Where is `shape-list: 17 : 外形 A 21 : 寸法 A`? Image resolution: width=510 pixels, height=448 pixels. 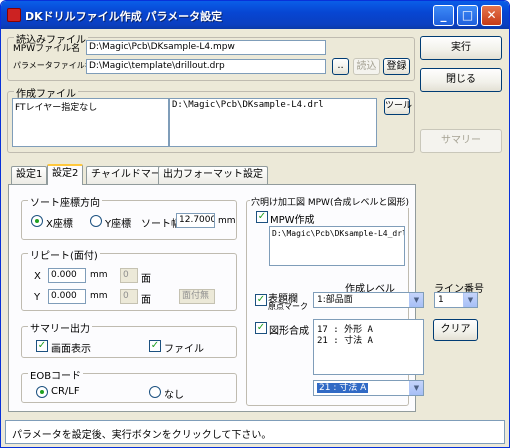 shape-list: 17 : 外形 A 21 : 寸法 A is located at coordinates (368, 347).